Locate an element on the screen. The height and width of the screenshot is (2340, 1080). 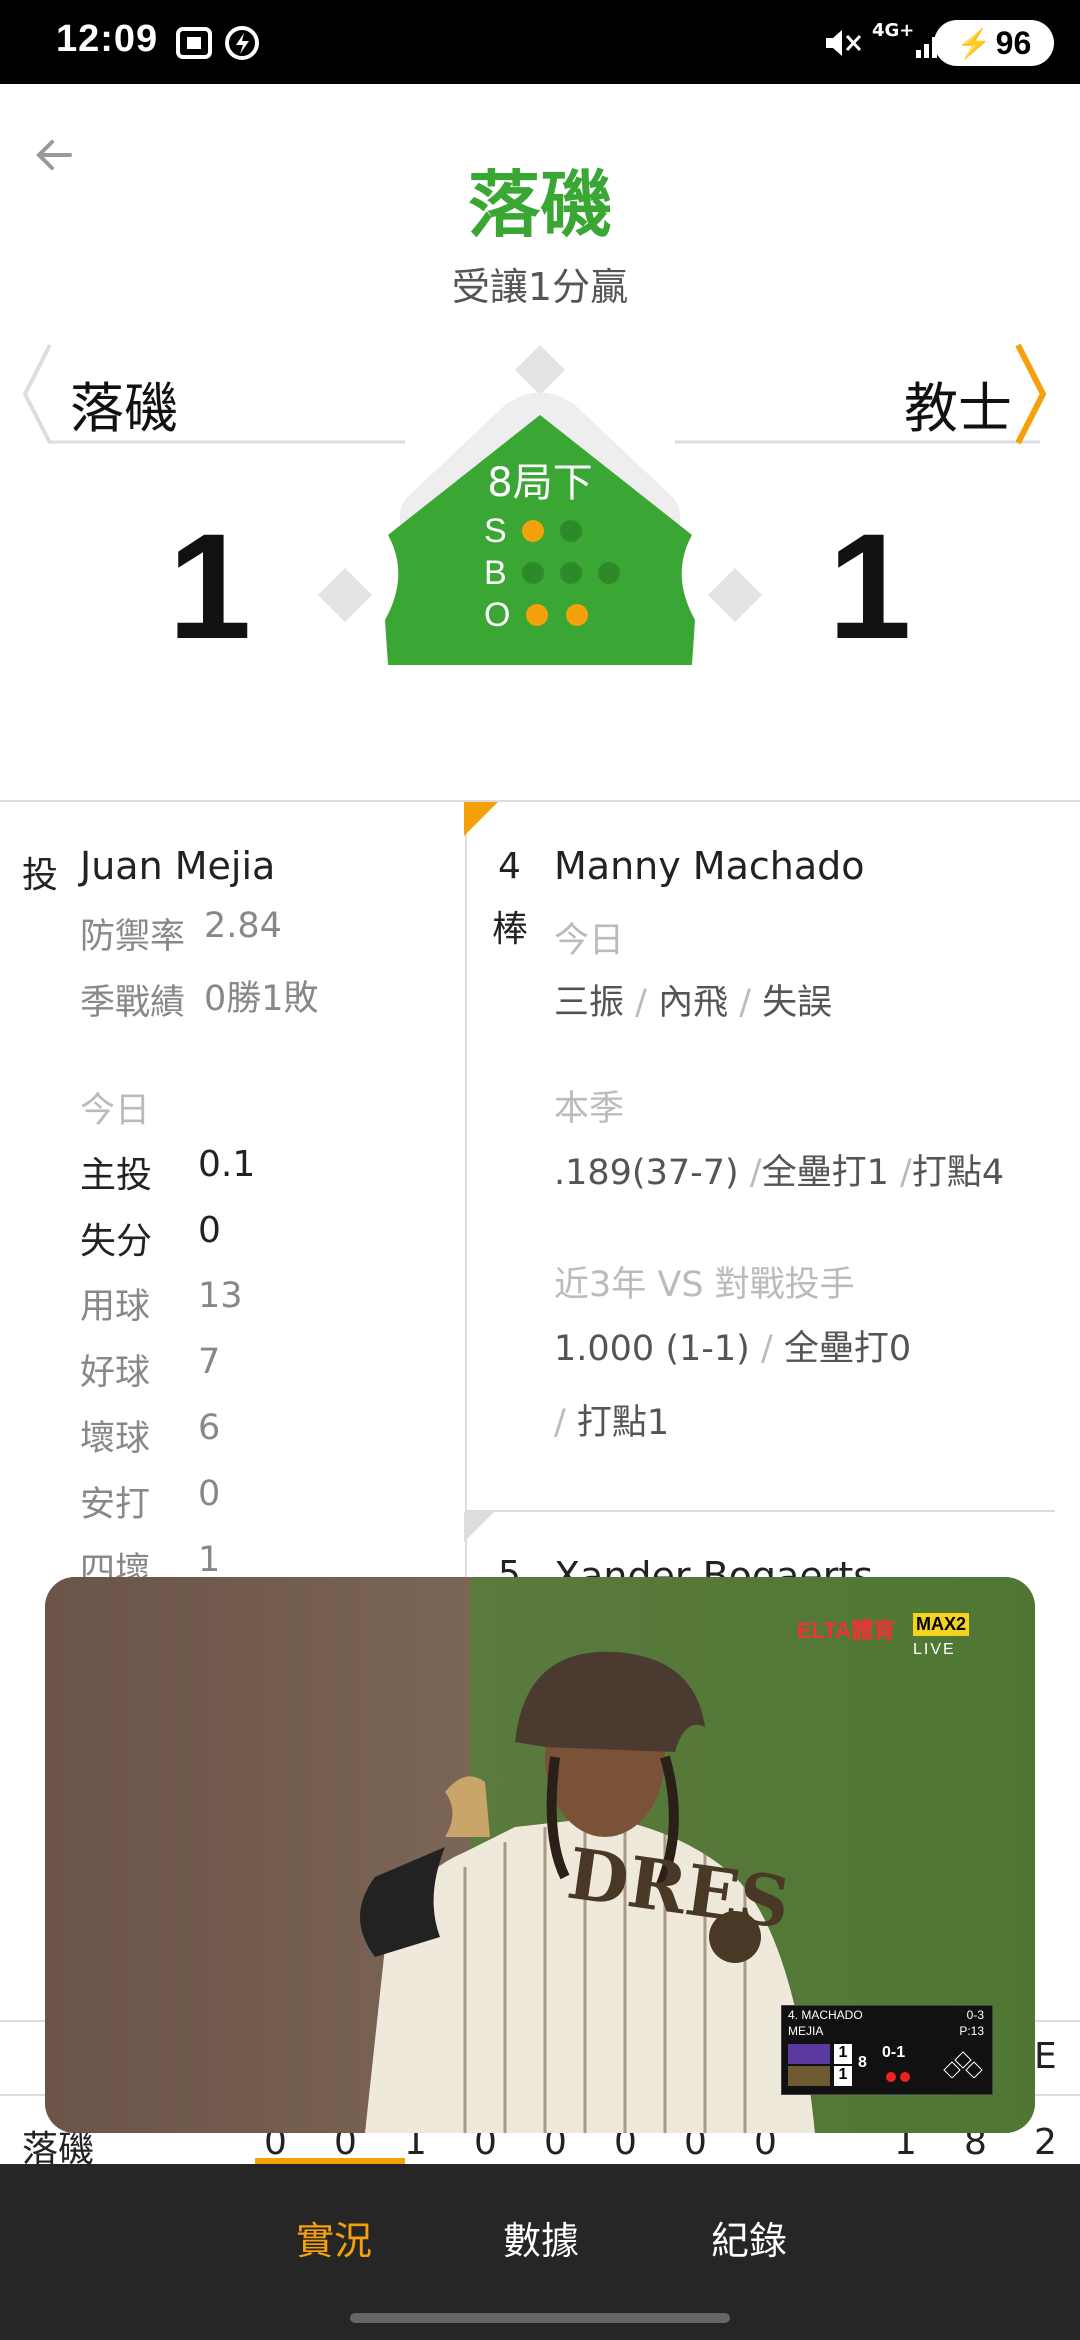
handicap-label: 受讓1分贏 is located at coordinates (540, 287).